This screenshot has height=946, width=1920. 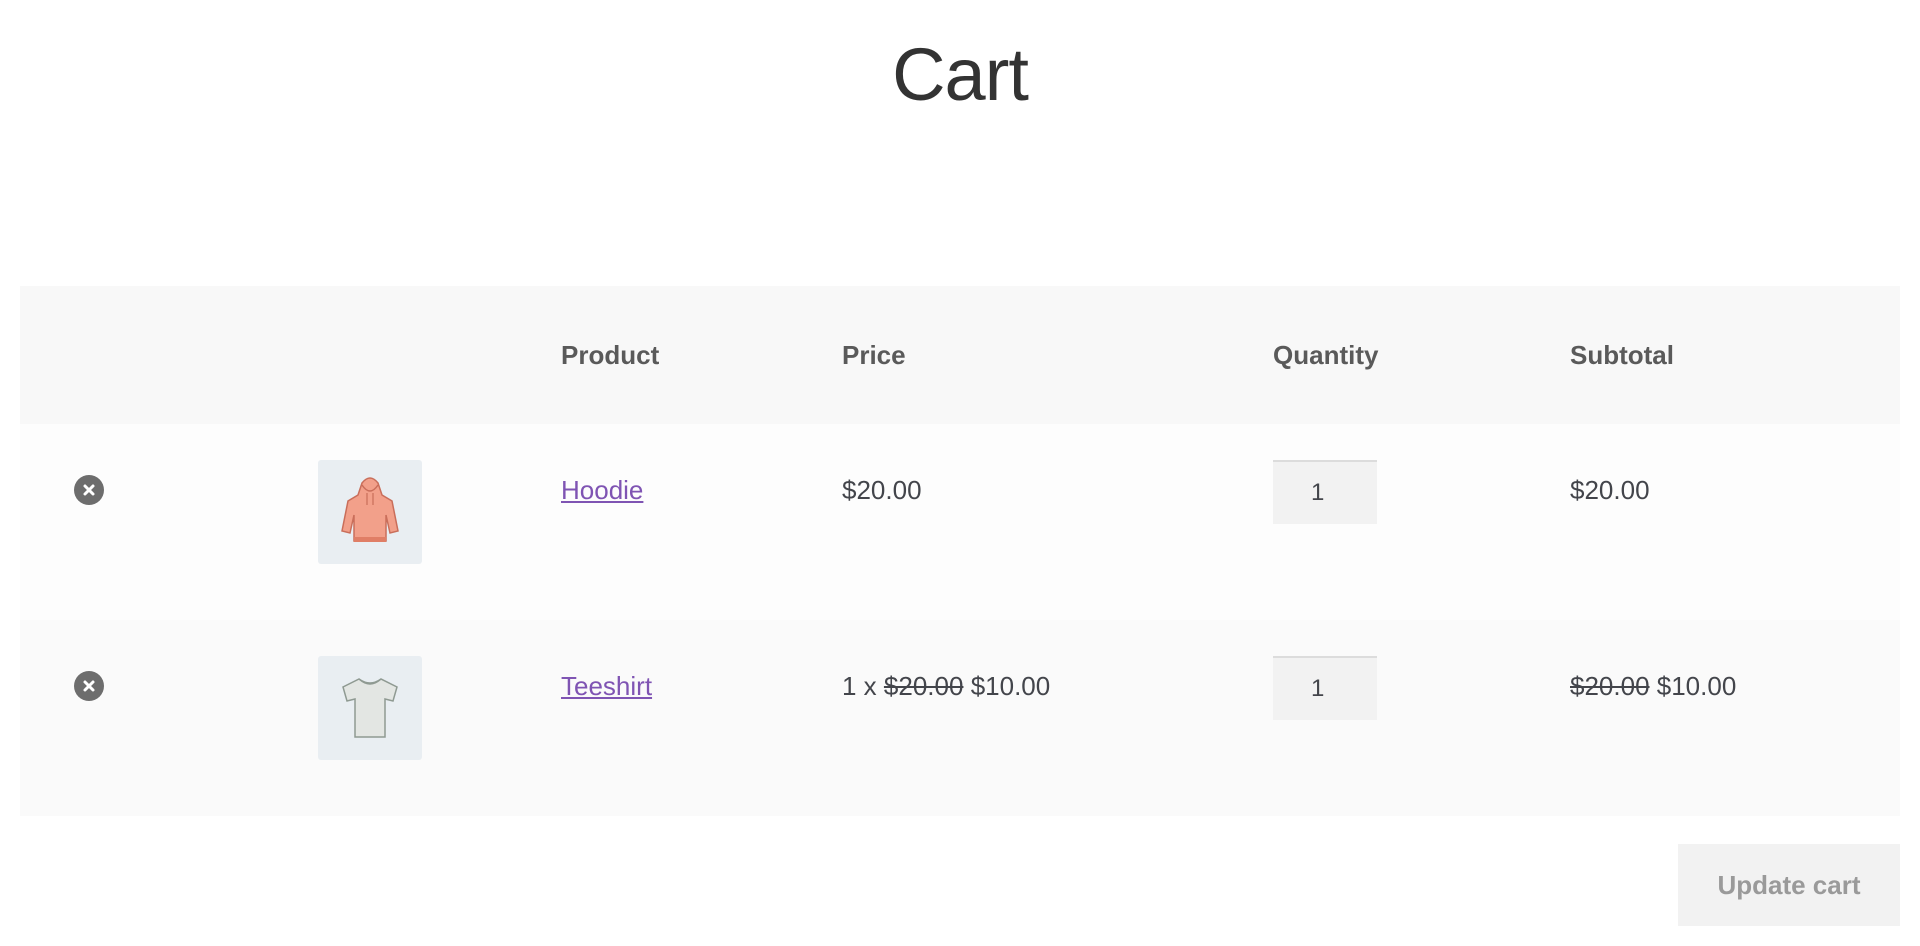 What do you see at coordinates (1057, 490) in the screenshot?
I see `price-cell: $20.00` at bounding box center [1057, 490].